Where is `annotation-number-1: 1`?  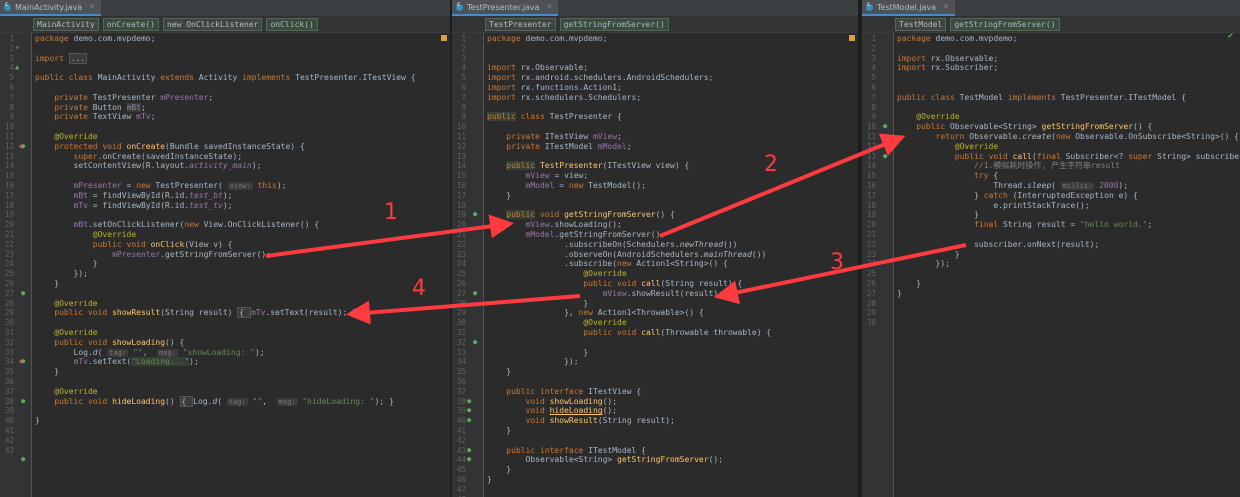 annotation-number-1: 1 is located at coordinates (391, 212).